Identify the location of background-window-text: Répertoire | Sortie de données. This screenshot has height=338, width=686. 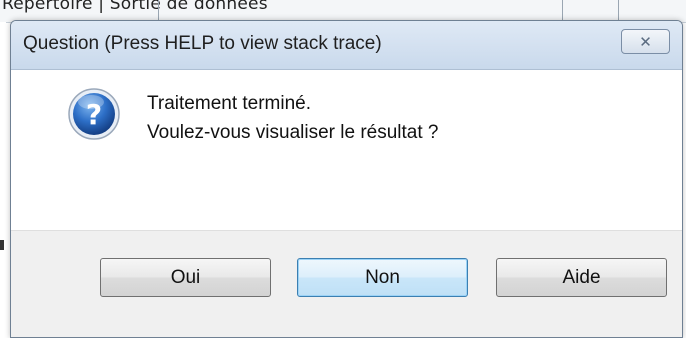
(135, 7).